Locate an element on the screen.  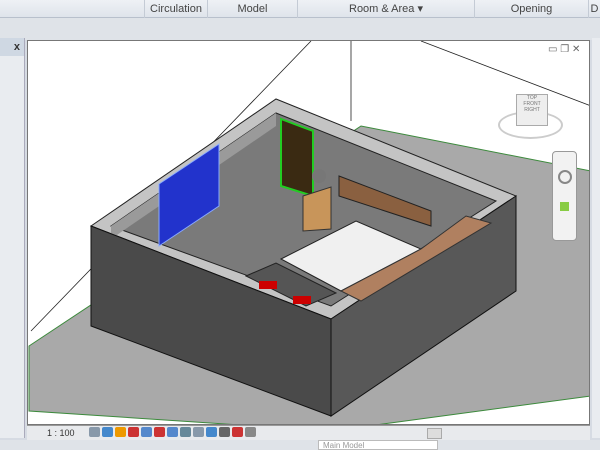
viewcube-right: RIGHT is located at coordinates (532, 110).